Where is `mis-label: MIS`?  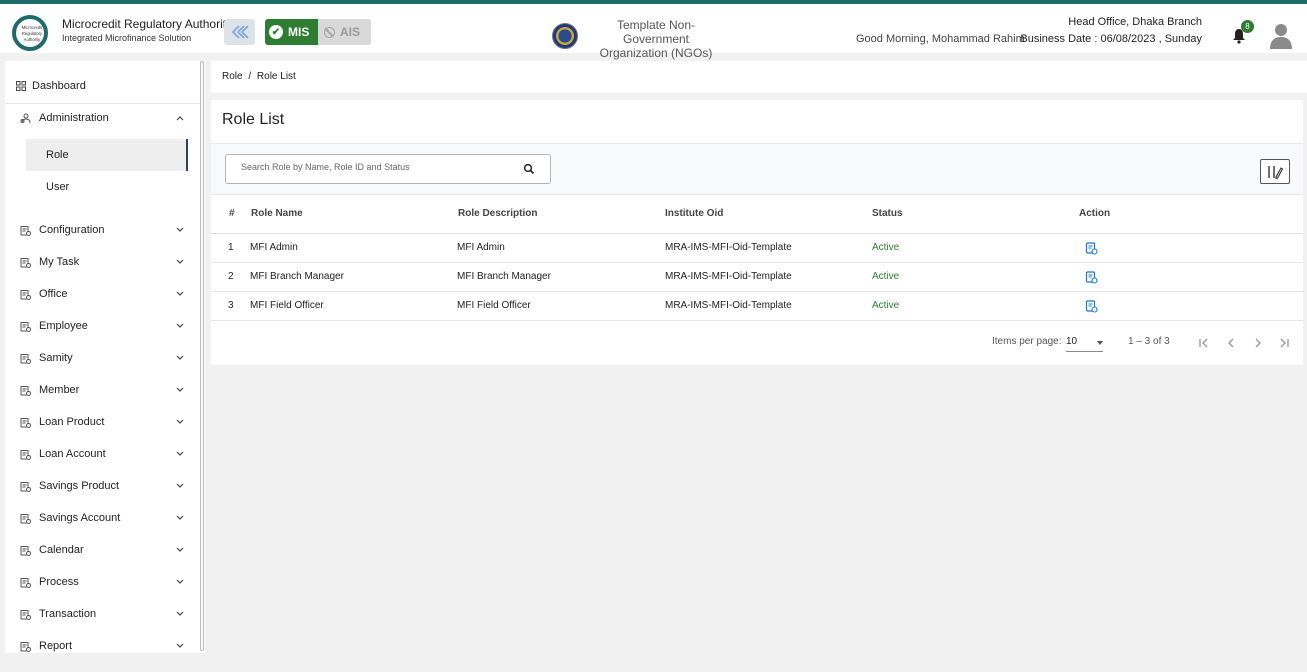 mis-label: MIS is located at coordinates (299, 32).